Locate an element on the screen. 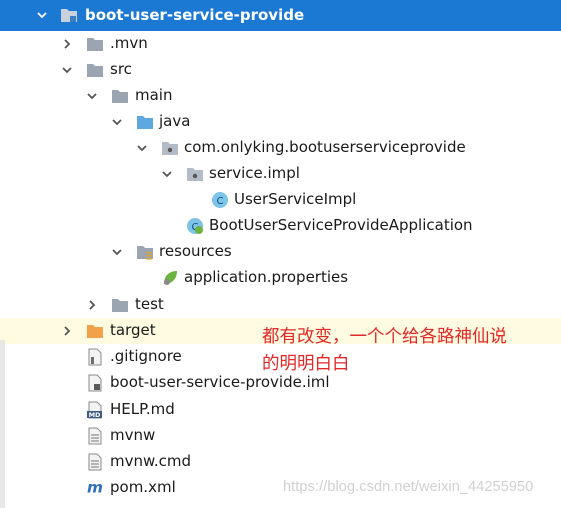 Image resolution: width=561 pixels, height=508 pixels. tree-item-mvn: .mvn is located at coordinates (280, 44).